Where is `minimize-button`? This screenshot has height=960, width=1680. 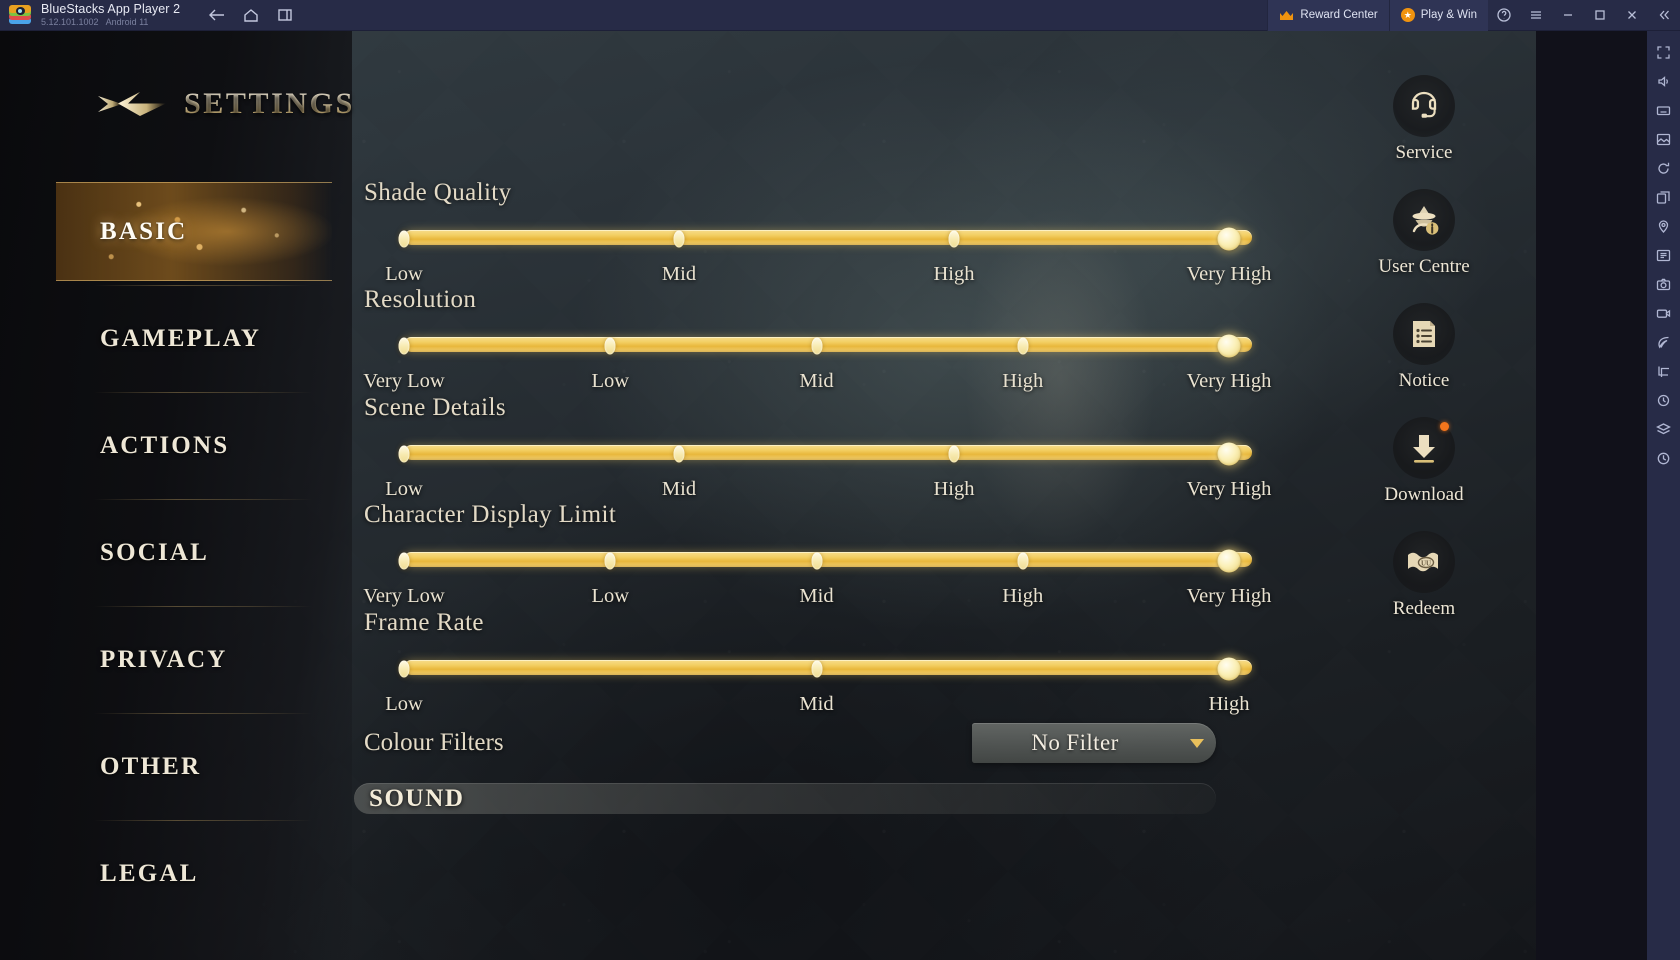
minimize-button is located at coordinates (1568, 15).